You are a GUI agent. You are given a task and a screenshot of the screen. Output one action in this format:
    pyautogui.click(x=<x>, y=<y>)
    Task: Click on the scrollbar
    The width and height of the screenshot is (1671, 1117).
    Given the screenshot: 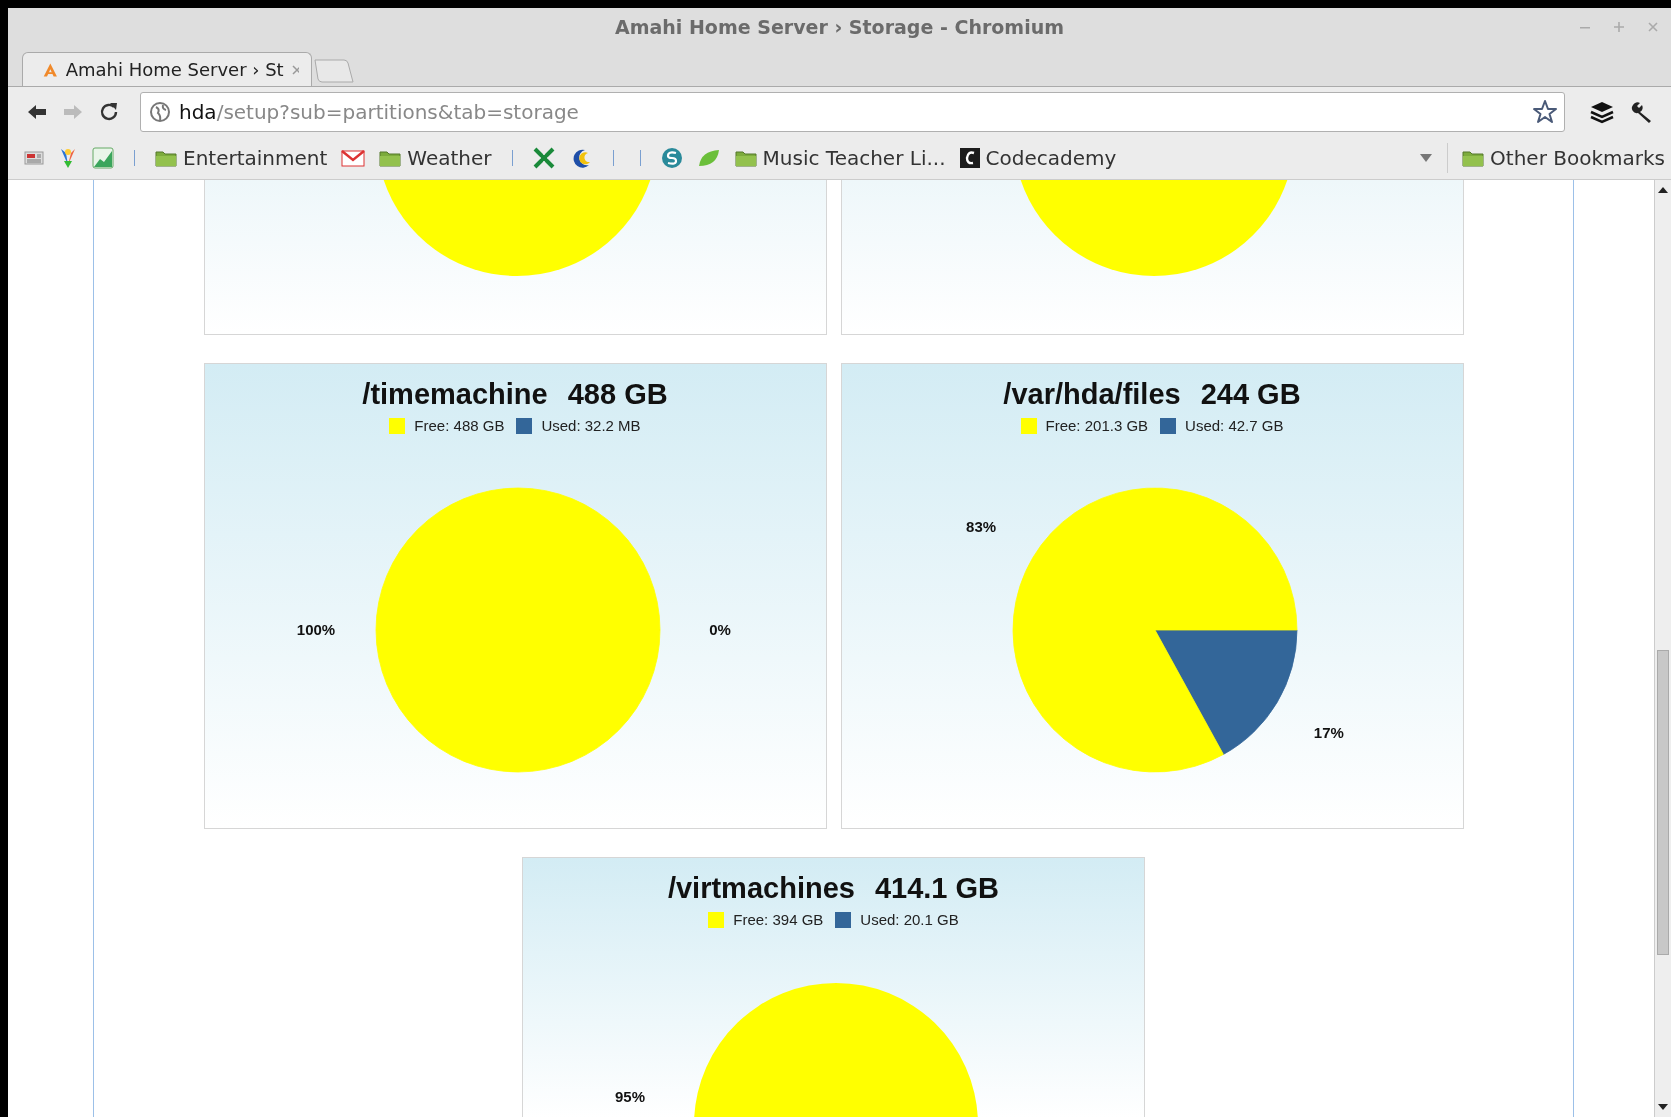 What is the action you would take?
    pyautogui.click(x=1662, y=648)
    